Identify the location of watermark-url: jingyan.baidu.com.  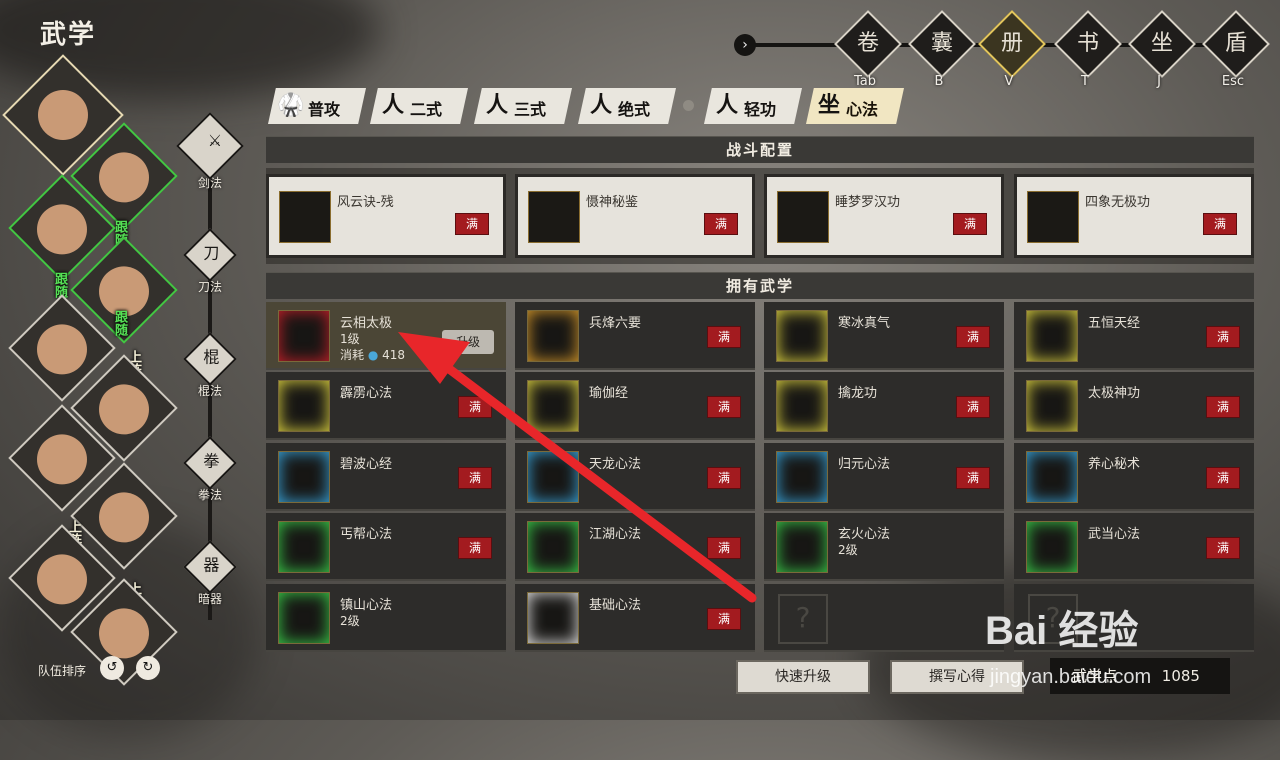
(1071, 677).